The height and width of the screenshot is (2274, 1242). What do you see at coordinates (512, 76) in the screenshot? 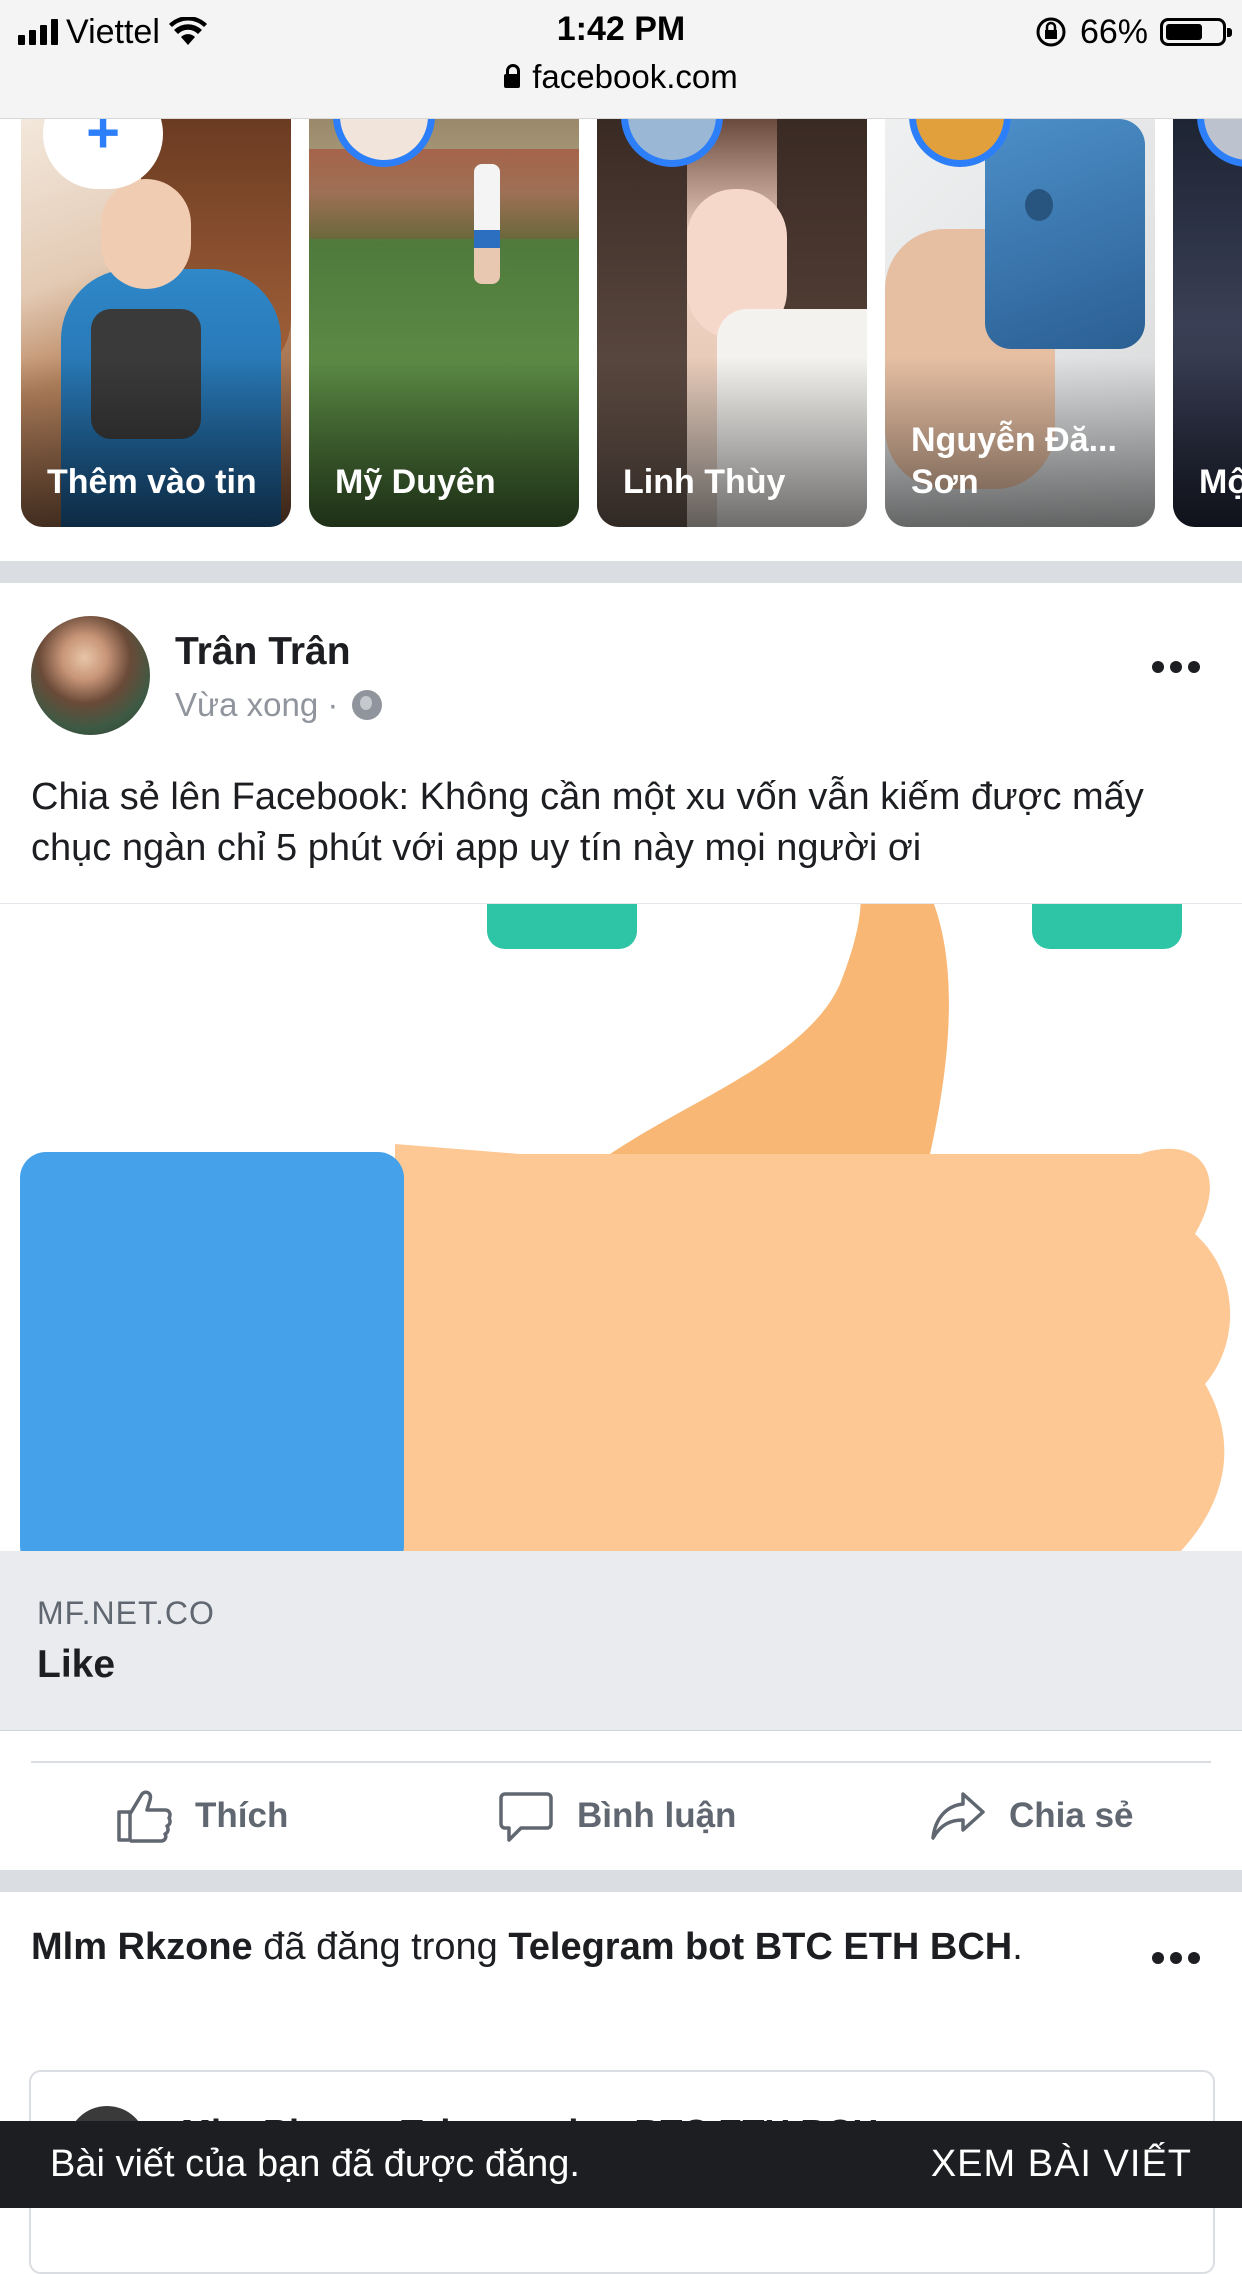
I see `lock-icon` at bounding box center [512, 76].